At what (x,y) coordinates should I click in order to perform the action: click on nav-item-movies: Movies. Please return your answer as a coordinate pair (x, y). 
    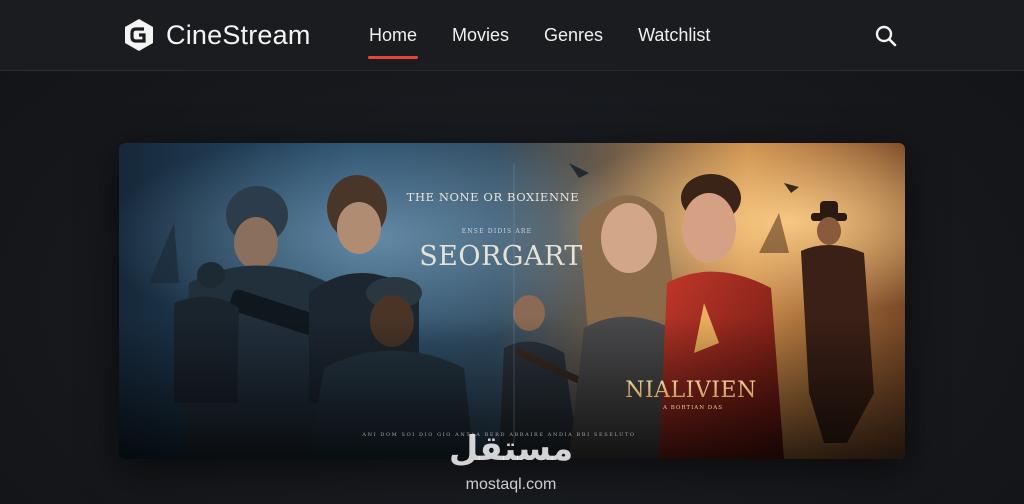
    Looking at the image, I should click on (480, 35).